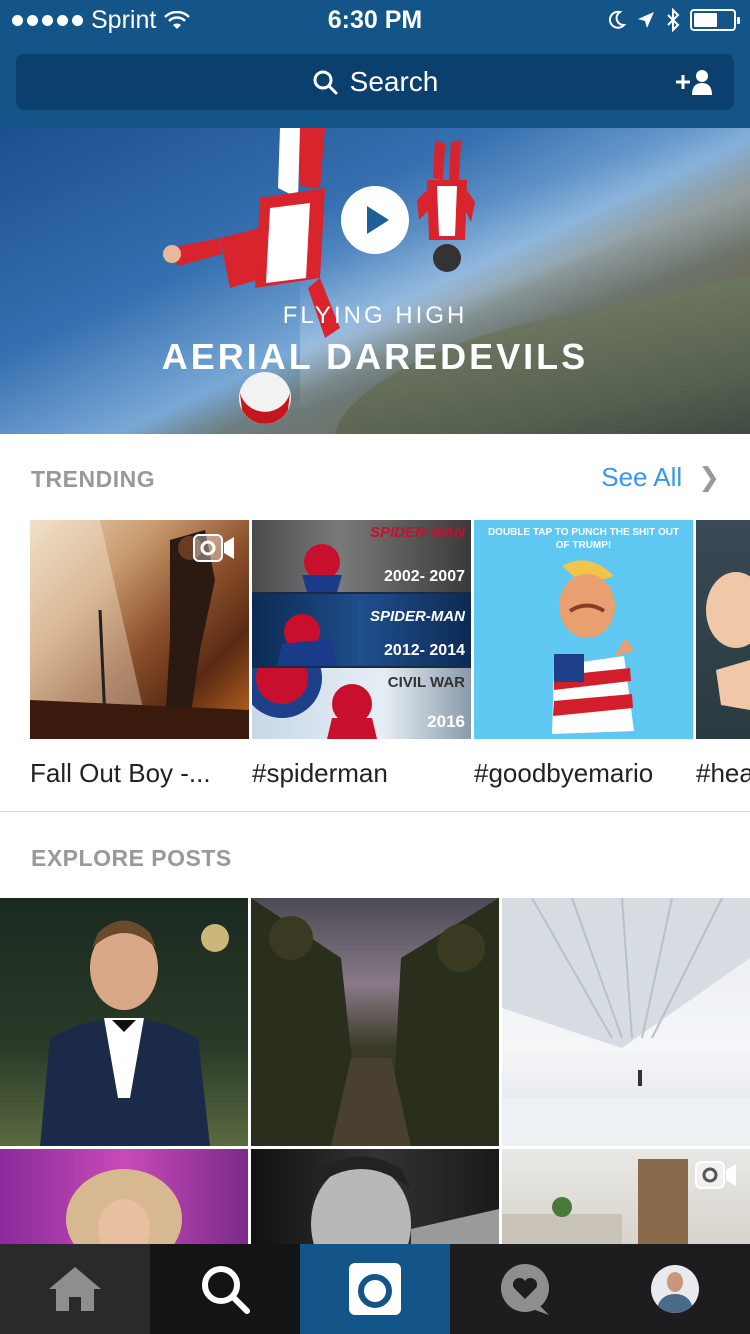 This screenshot has height=1334, width=750. Describe the element at coordinates (694, 82) in the screenshot. I see `add-user-icon` at that location.